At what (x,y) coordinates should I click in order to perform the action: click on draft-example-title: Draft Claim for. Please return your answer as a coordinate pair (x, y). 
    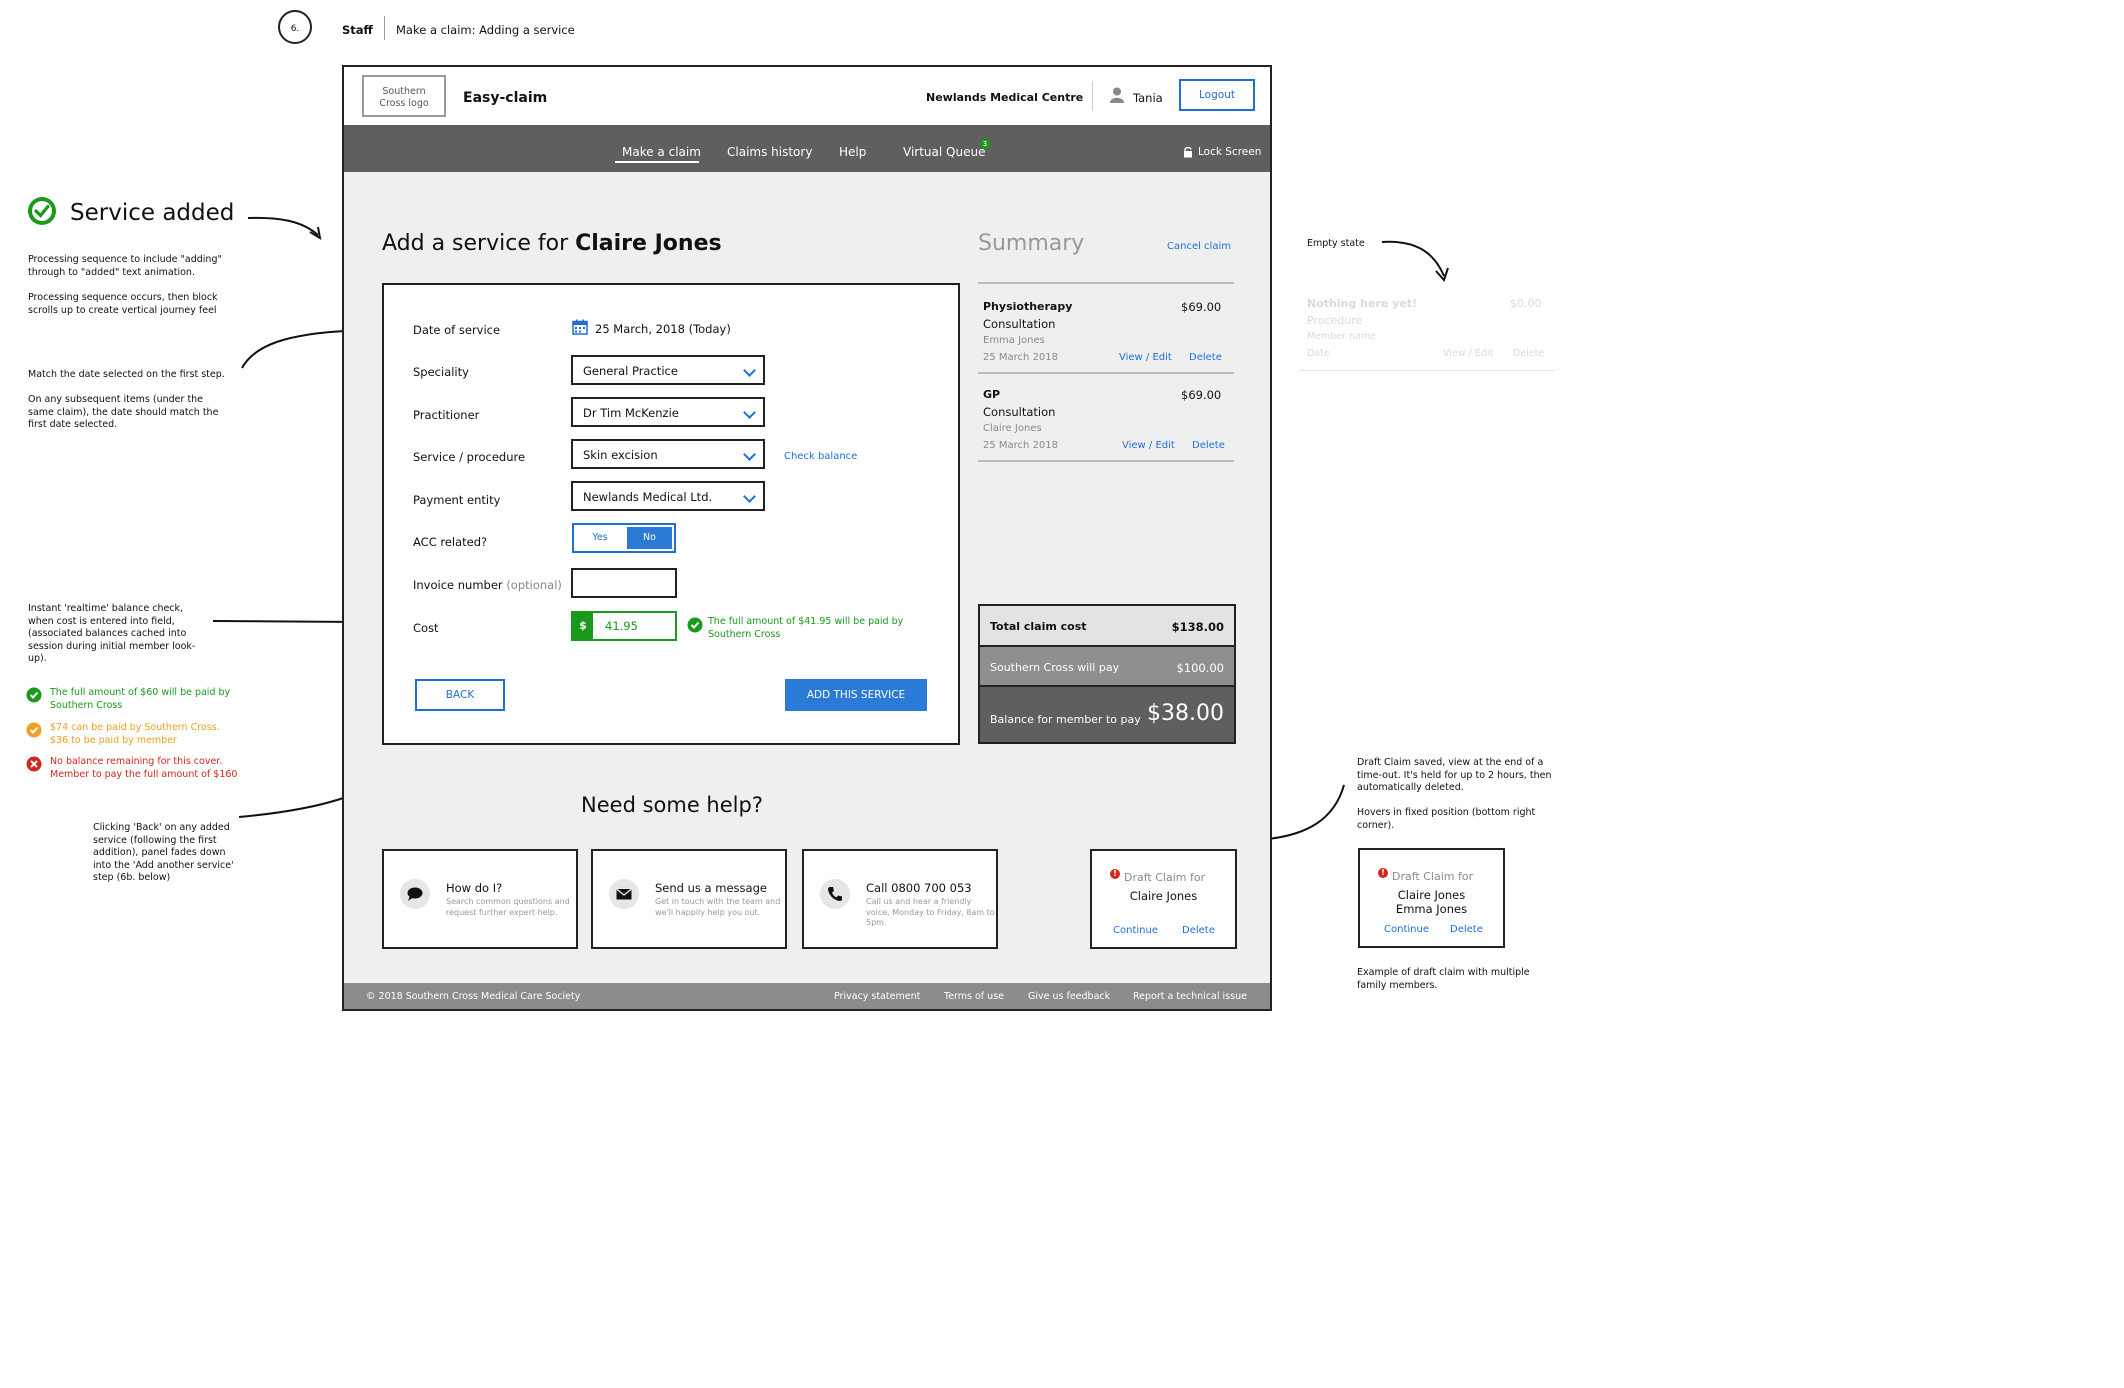
    Looking at the image, I should click on (1433, 876).